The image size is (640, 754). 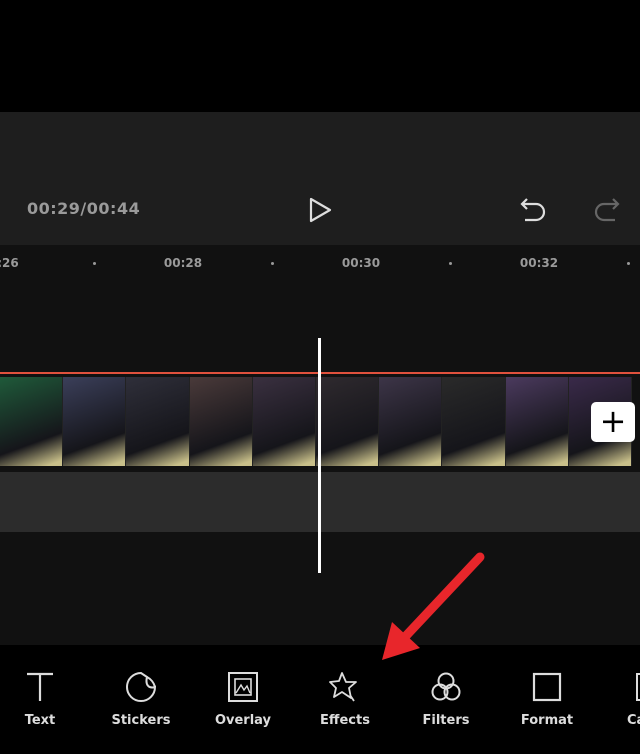 I want to click on tool-filters: Filters, so click(x=446, y=699).